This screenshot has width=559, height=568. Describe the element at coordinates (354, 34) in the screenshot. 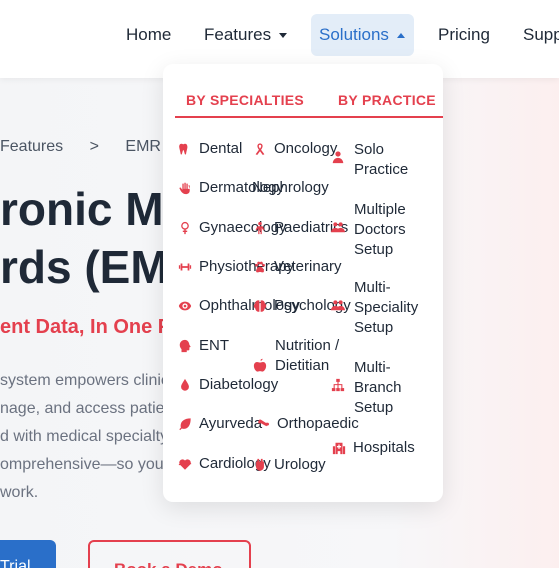

I see `nav-solutions-label: Solutions` at that location.